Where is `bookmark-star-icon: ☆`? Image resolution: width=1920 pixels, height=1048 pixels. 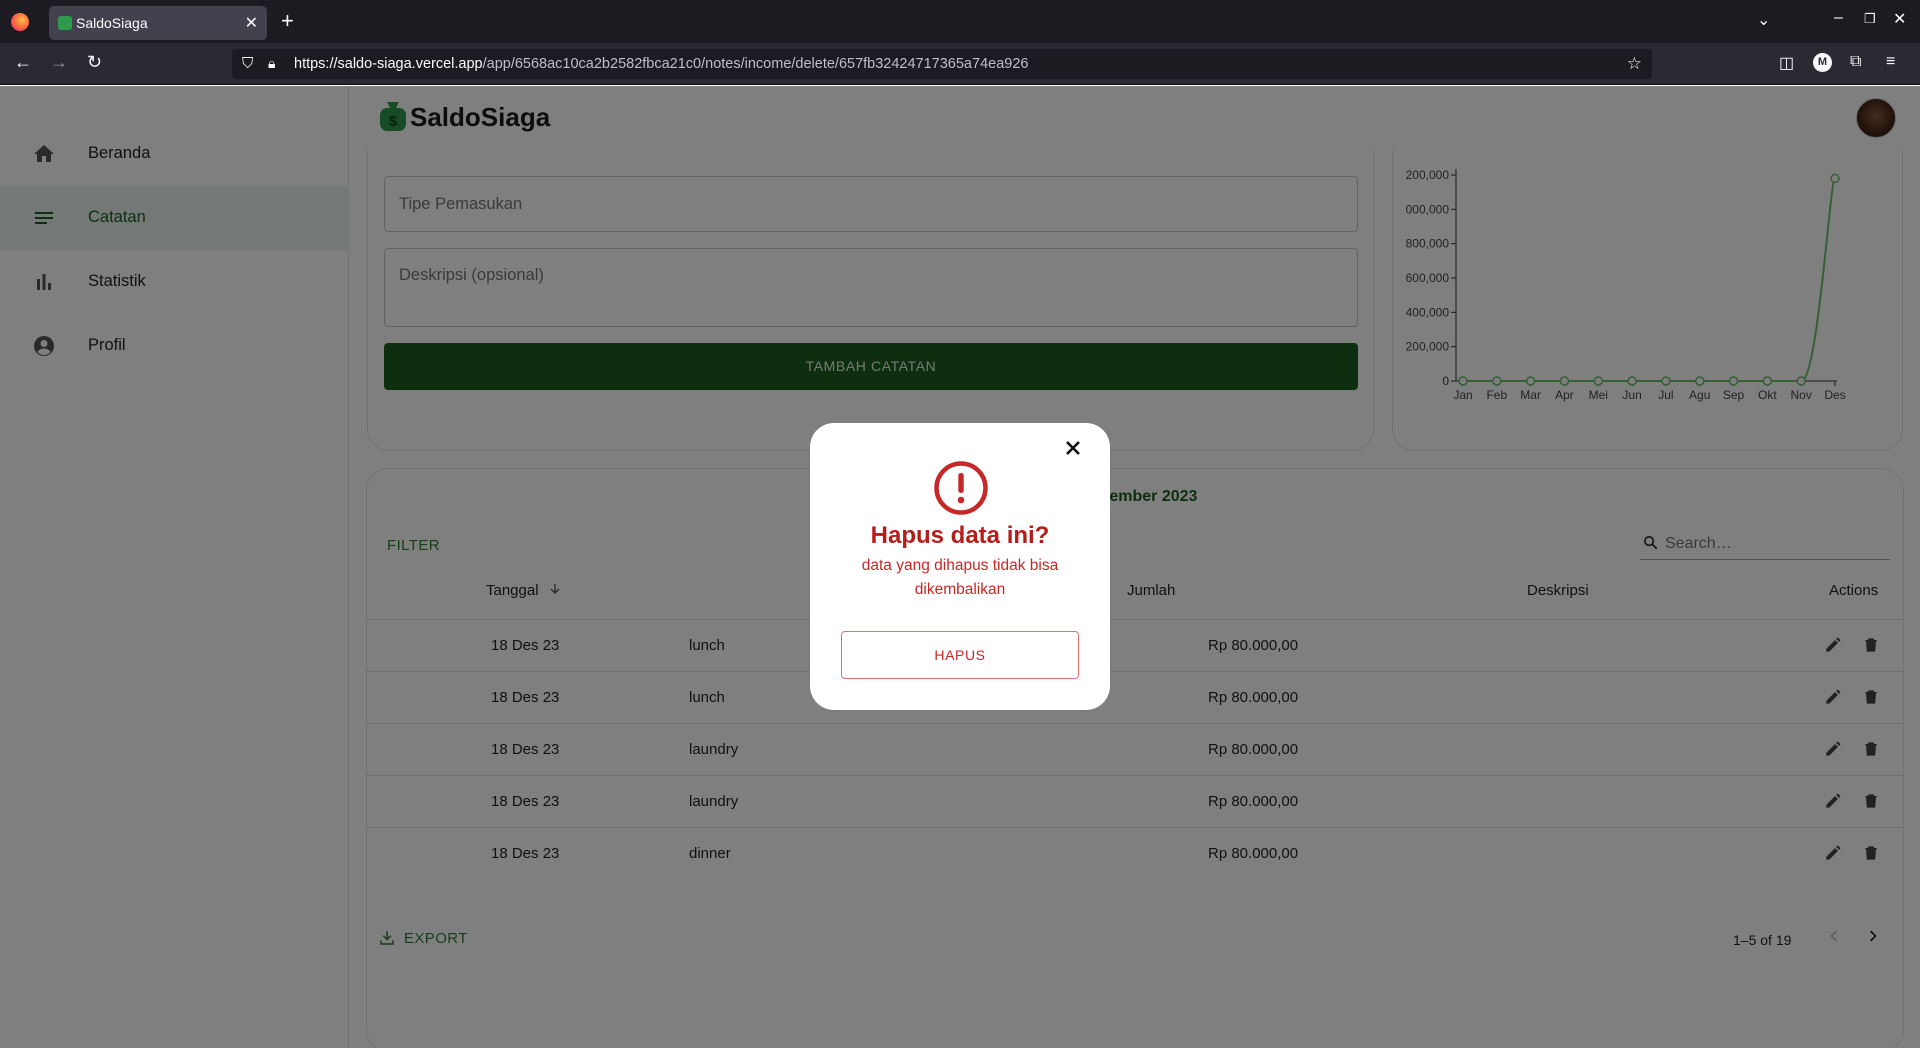
bookmark-star-icon: ☆ is located at coordinates (1634, 64).